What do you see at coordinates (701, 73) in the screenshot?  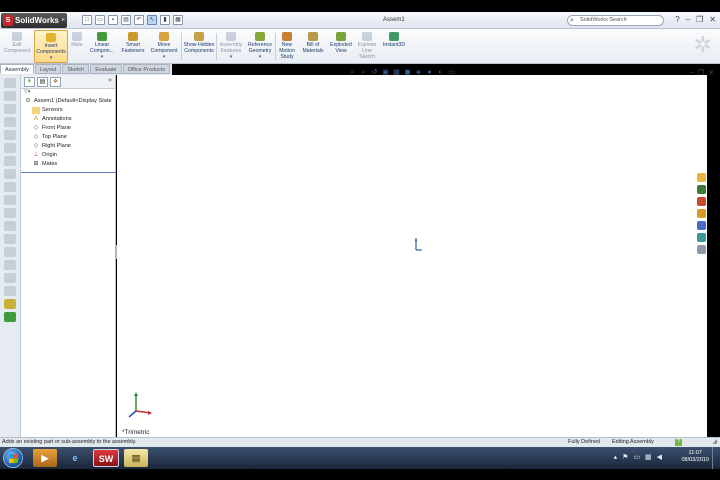 I see `doc-restore-icon: ❐` at bounding box center [701, 73].